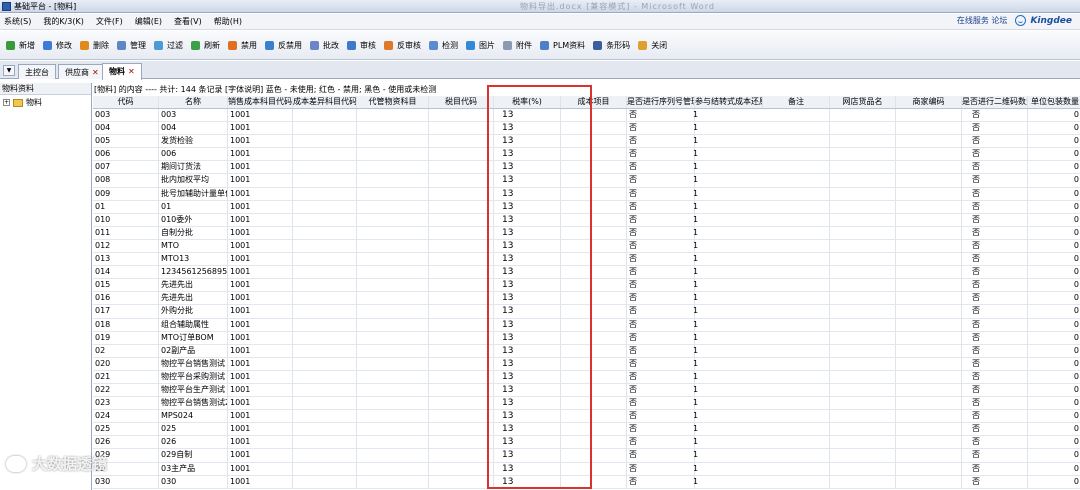 Image resolution: width=1080 pixels, height=490 pixels. Describe the element at coordinates (193, 376) in the screenshot. I see `cell-name: 物控平台采购测试` at that location.